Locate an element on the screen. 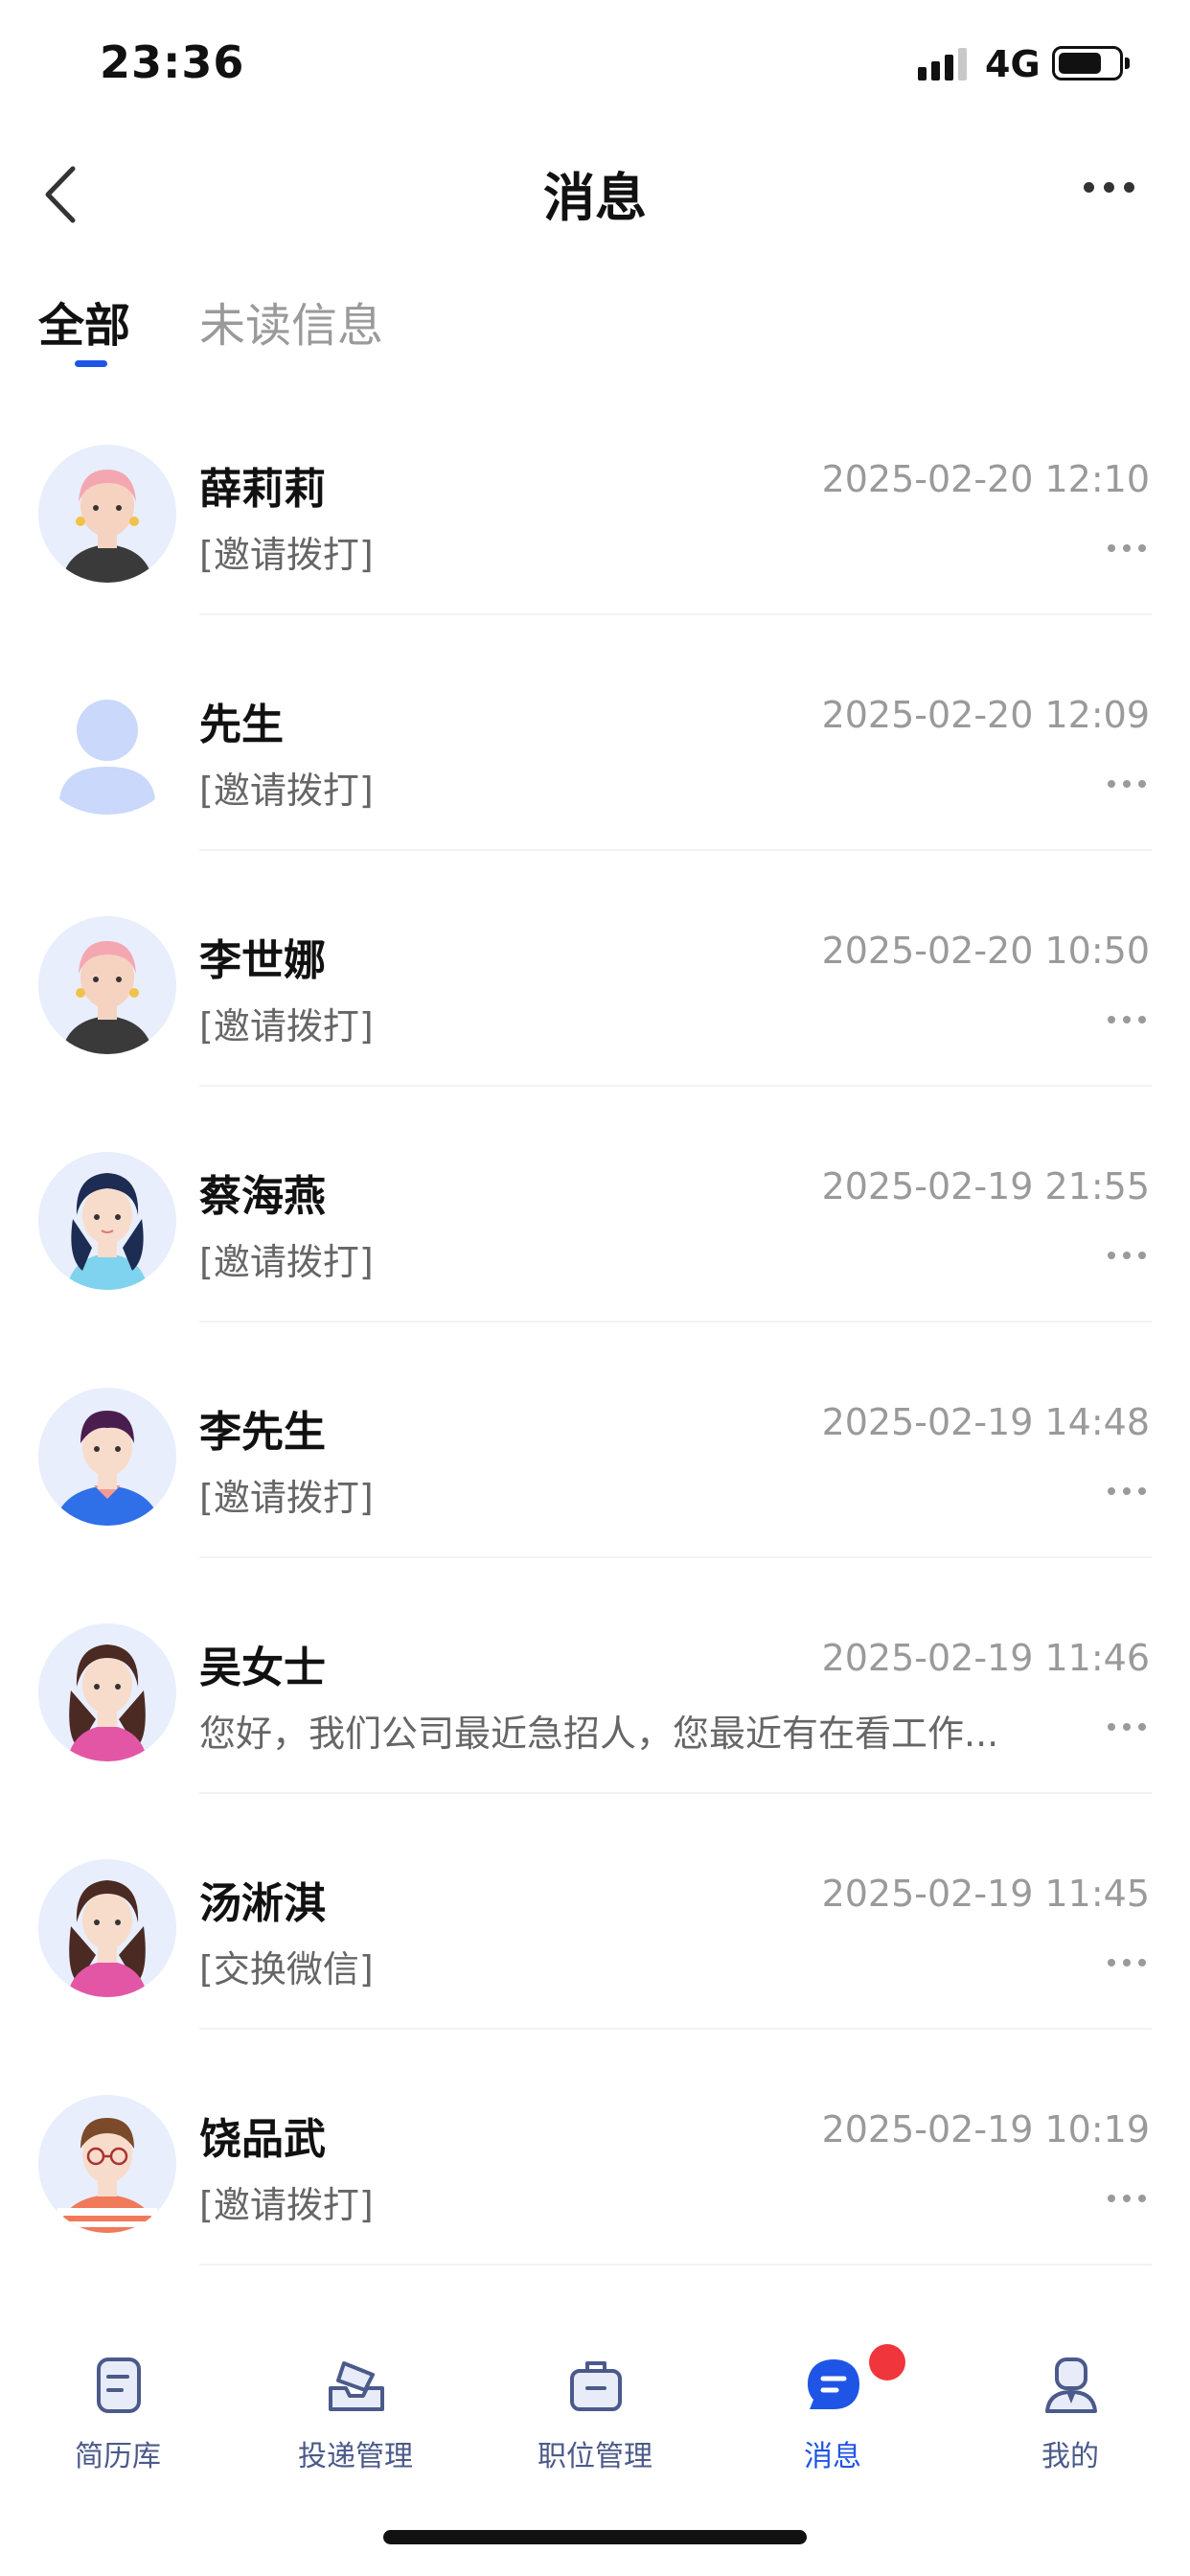 The height and width of the screenshot is (2576, 1190). message-filter-tabs: 全部 未读信息 is located at coordinates (594, 335).